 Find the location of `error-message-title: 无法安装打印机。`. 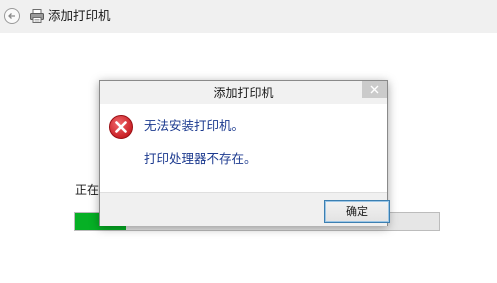

error-message-title: 无法安装打印机。 is located at coordinates (194, 125).